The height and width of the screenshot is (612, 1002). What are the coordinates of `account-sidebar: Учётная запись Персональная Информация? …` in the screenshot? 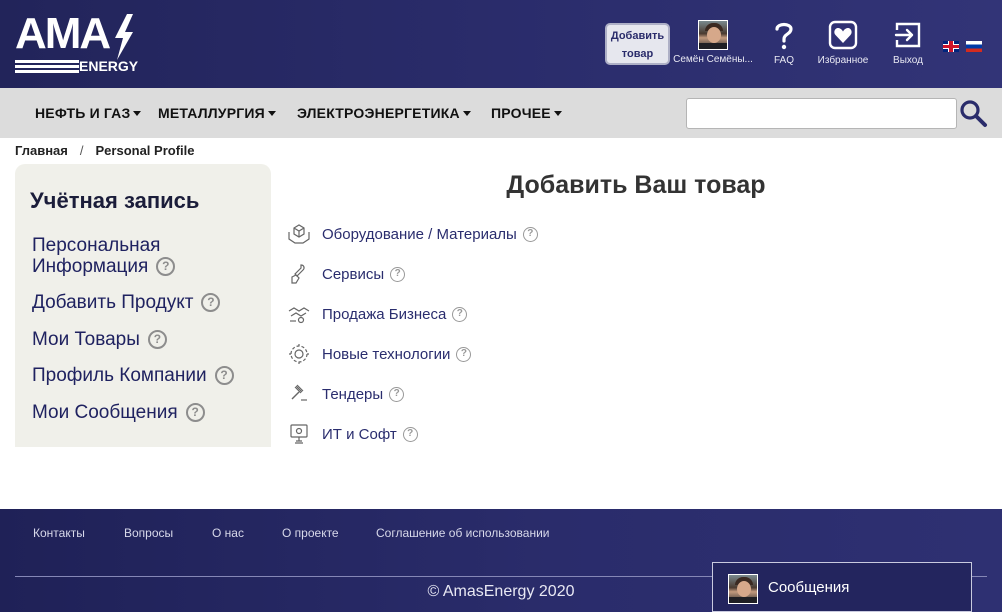 It's located at (143, 305).